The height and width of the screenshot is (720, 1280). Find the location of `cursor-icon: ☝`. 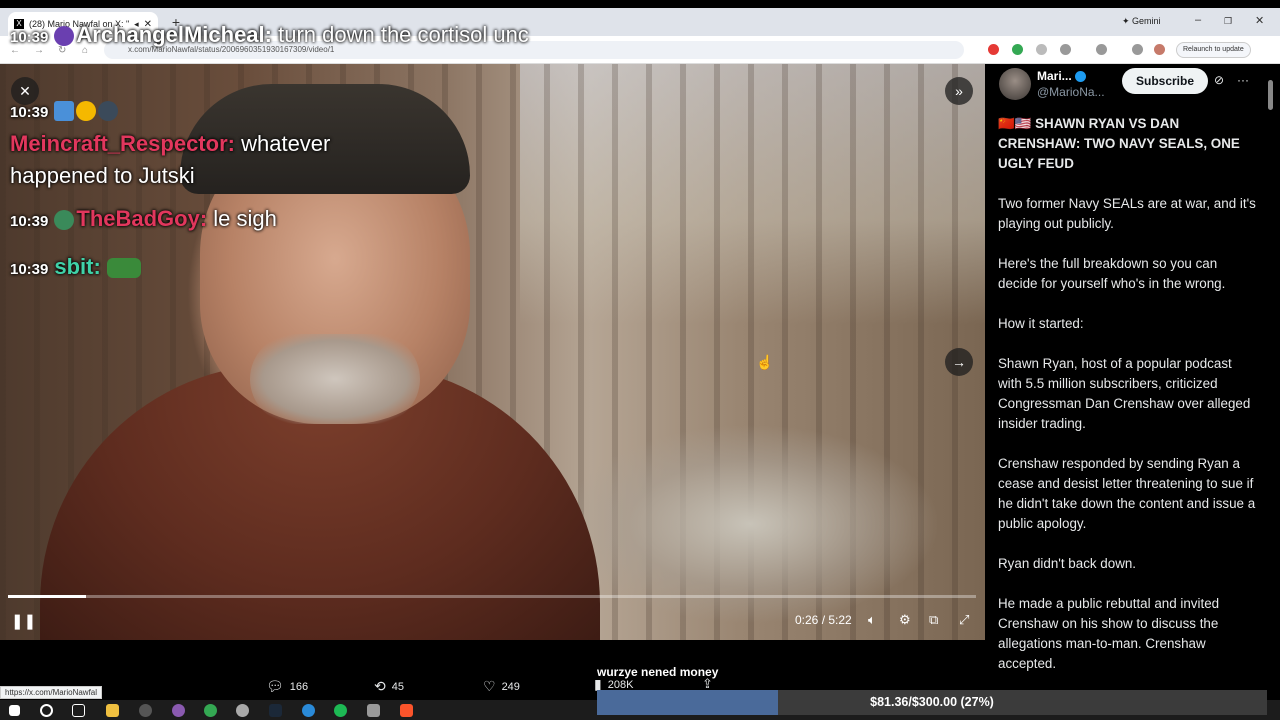

cursor-icon: ☝ is located at coordinates (765, 362).